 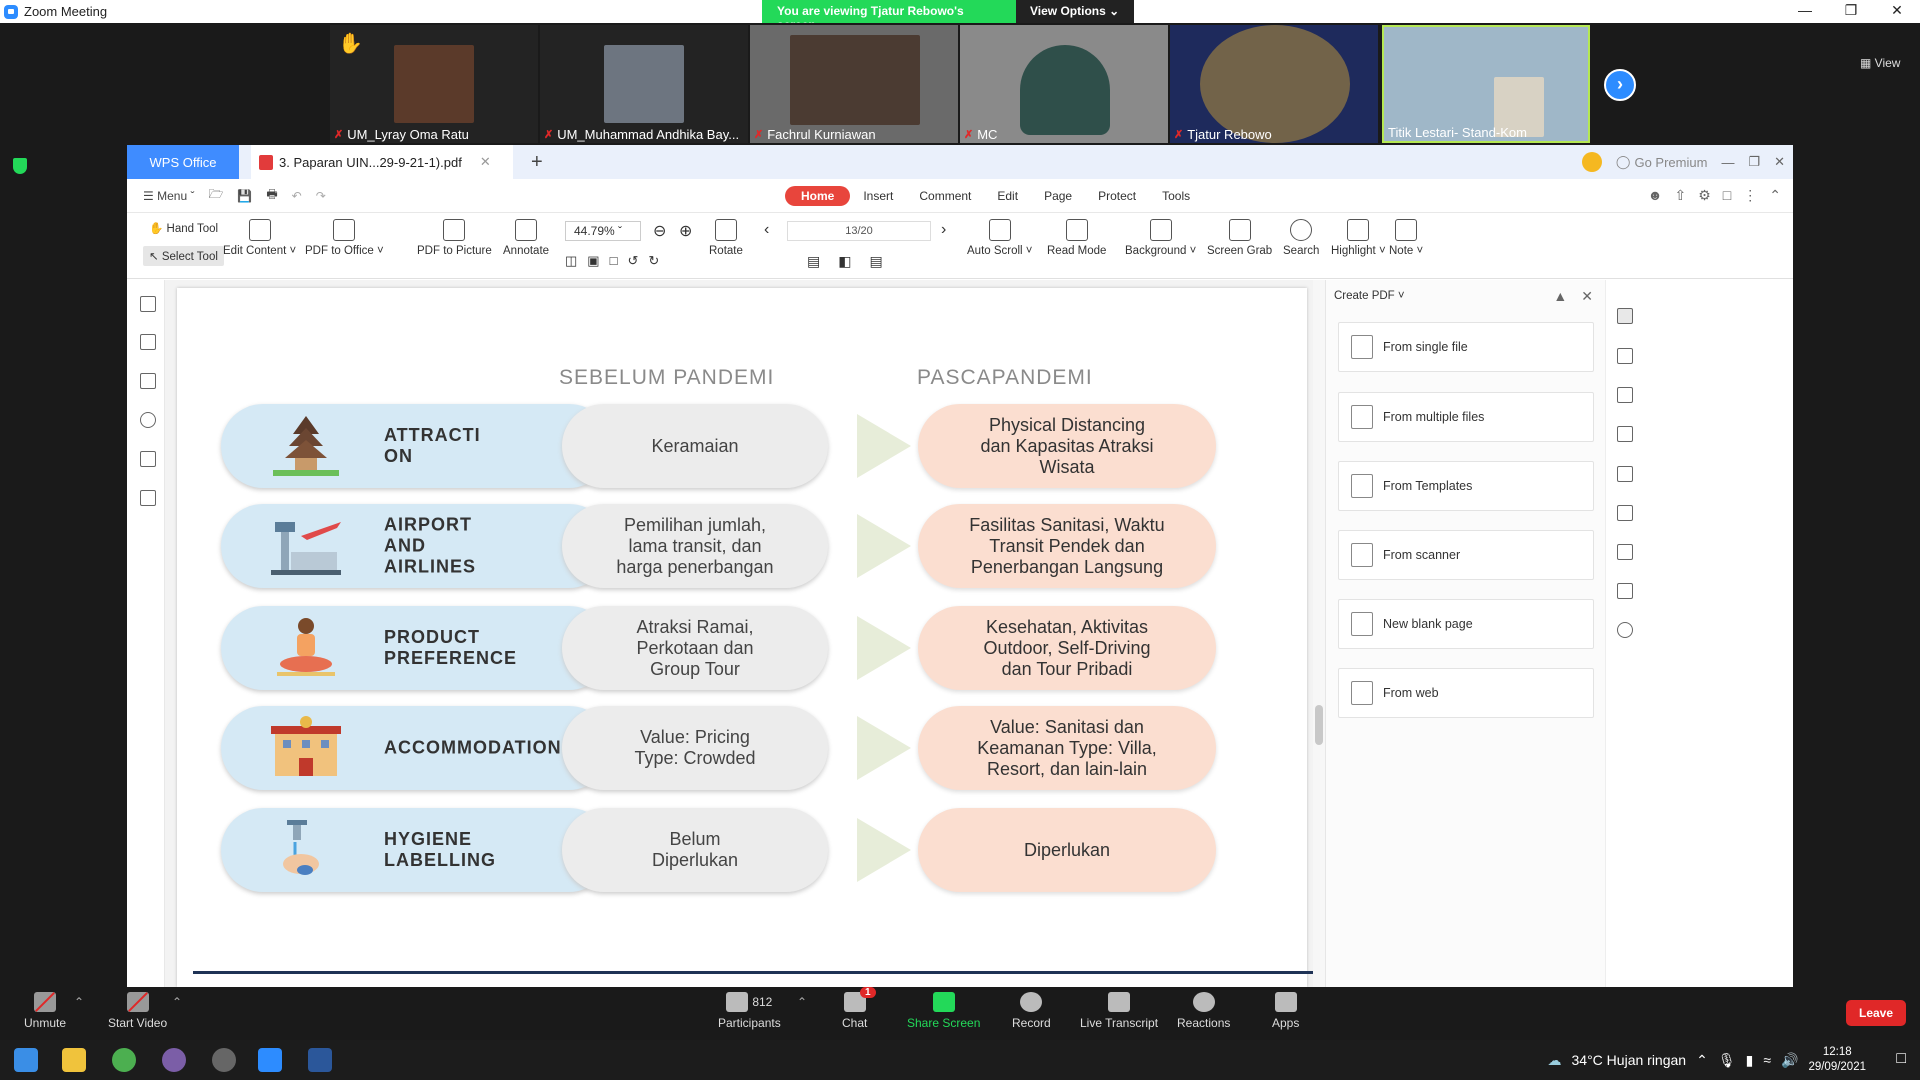 What do you see at coordinates (632, 261) in the screenshot?
I see `rotate-left-icon: ↺` at bounding box center [632, 261].